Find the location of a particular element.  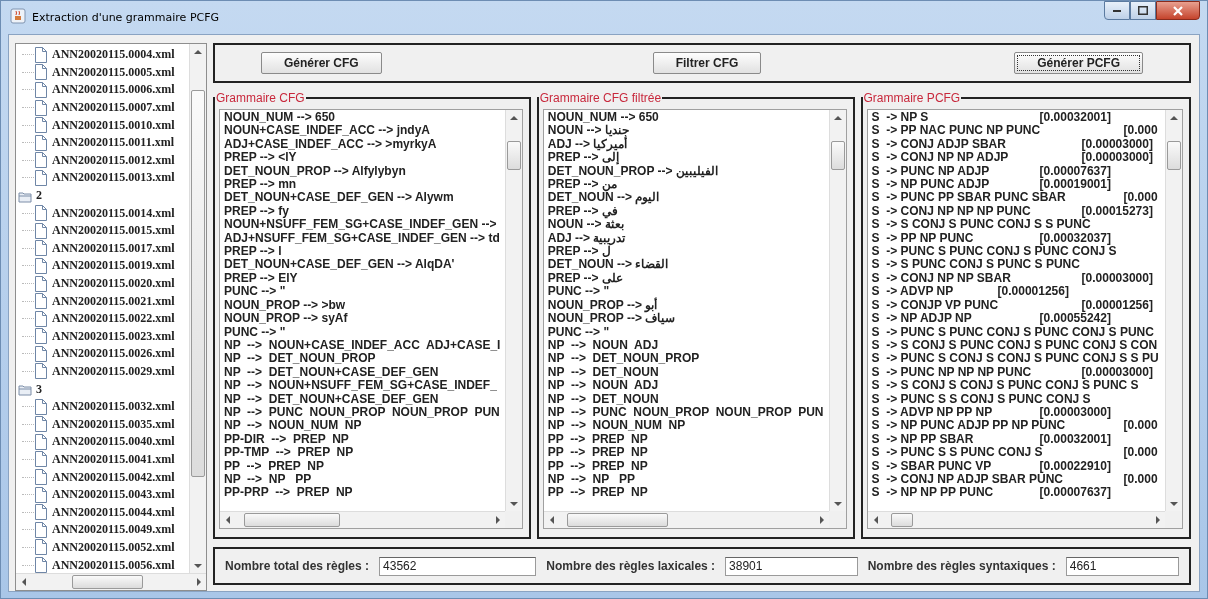

grammar-rule: NP --> NOUN+NSUFF_FEM_SG+CASE_INDEF_ is located at coordinates (360, 386).